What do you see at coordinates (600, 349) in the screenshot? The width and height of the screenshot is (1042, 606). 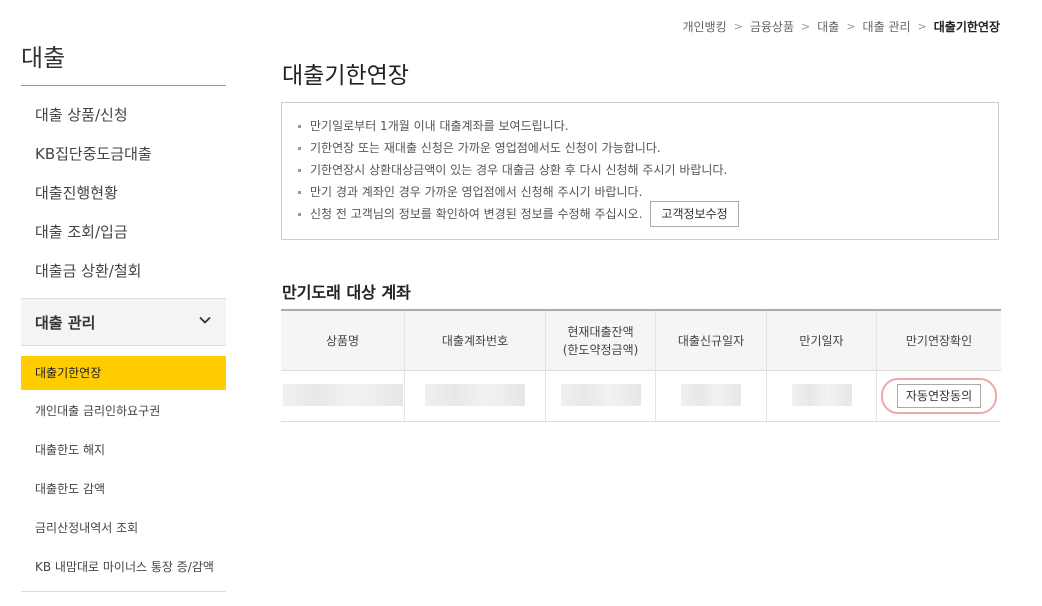 I see `column-header-balance-line2: (한도약정금액)` at bounding box center [600, 349].